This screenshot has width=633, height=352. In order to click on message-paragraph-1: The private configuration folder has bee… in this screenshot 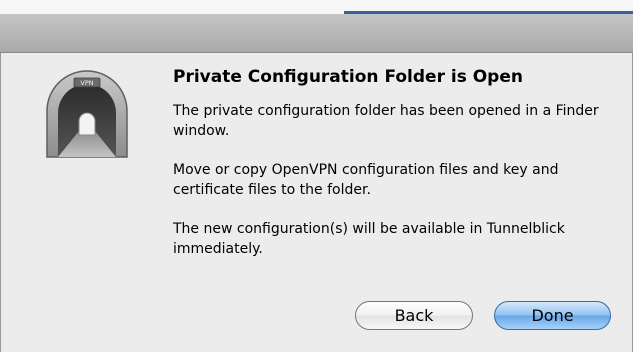, I will do `click(386, 121)`.